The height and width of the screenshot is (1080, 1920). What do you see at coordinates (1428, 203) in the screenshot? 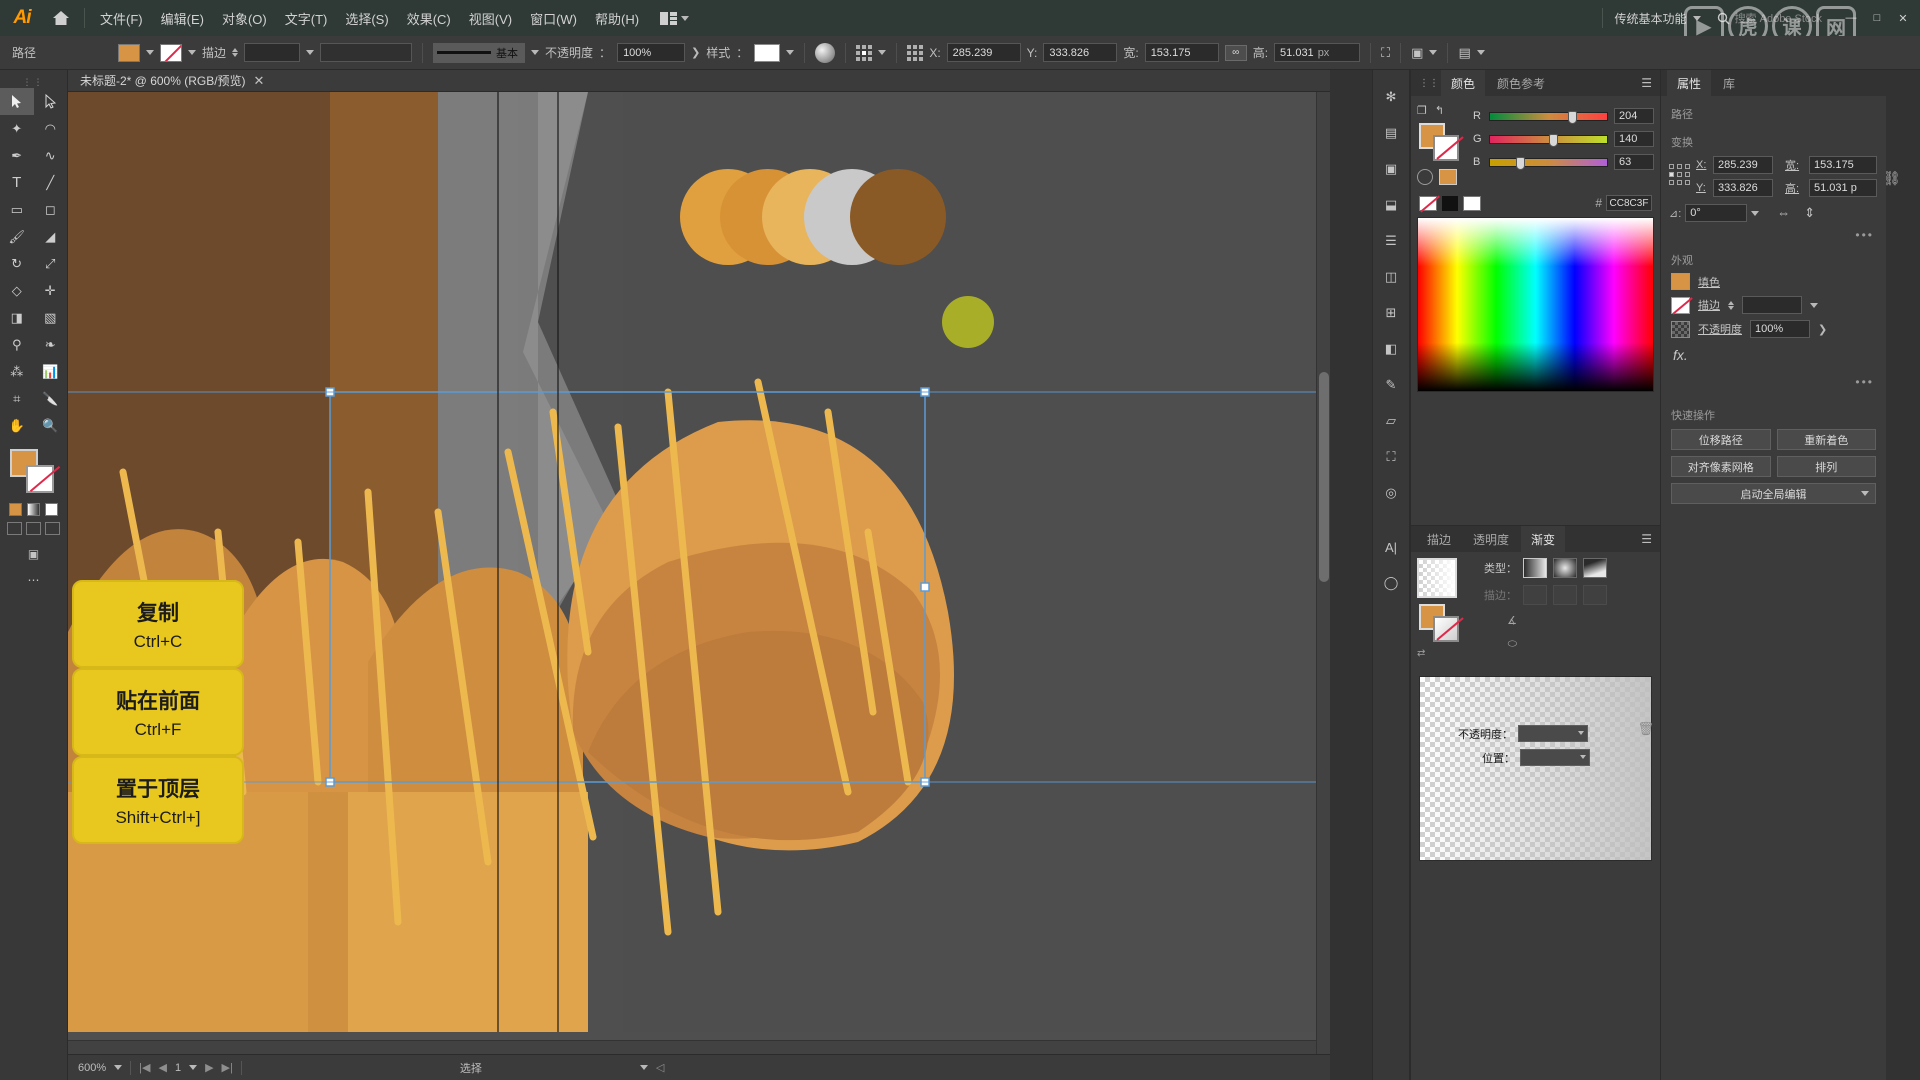
I see `none-swatch-icon` at bounding box center [1428, 203].